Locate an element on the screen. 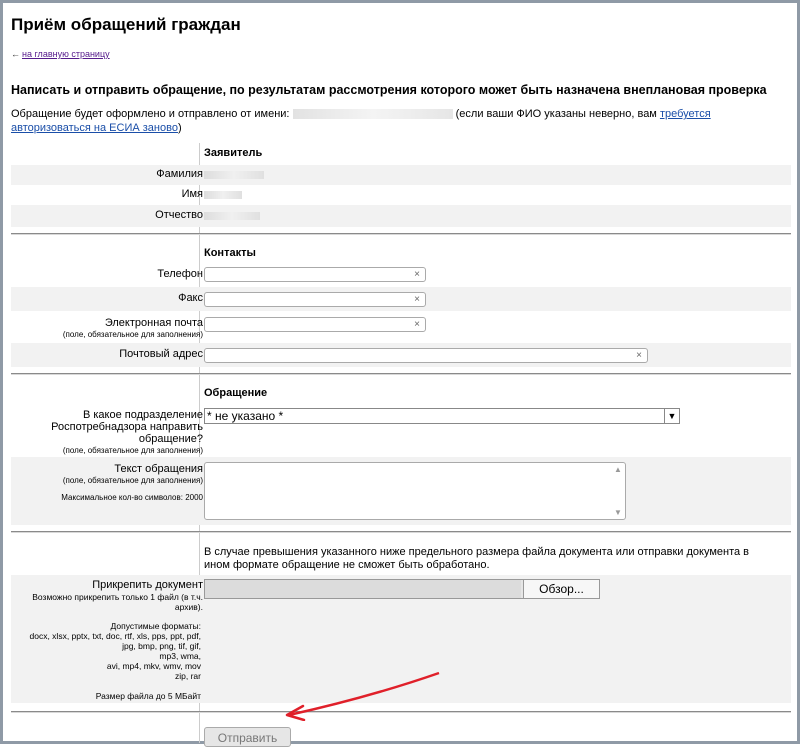 This screenshot has width=800, height=748. scroll-up-icon: ▲ is located at coordinates (618, 469).